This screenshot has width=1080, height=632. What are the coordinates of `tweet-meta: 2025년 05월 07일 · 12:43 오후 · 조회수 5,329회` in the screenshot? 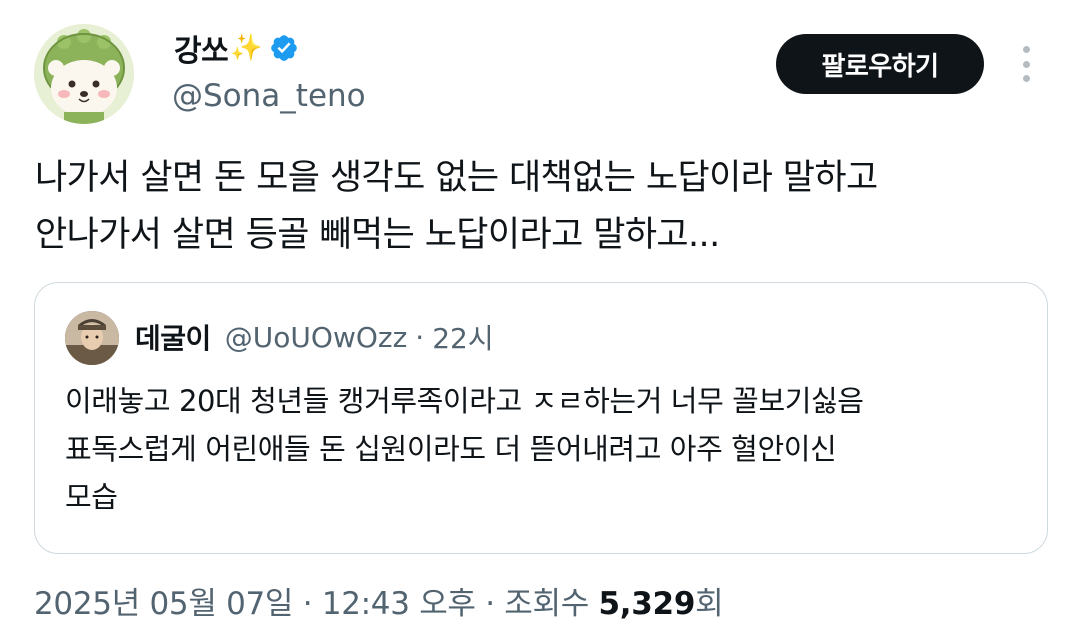 It's located at (379, 600).